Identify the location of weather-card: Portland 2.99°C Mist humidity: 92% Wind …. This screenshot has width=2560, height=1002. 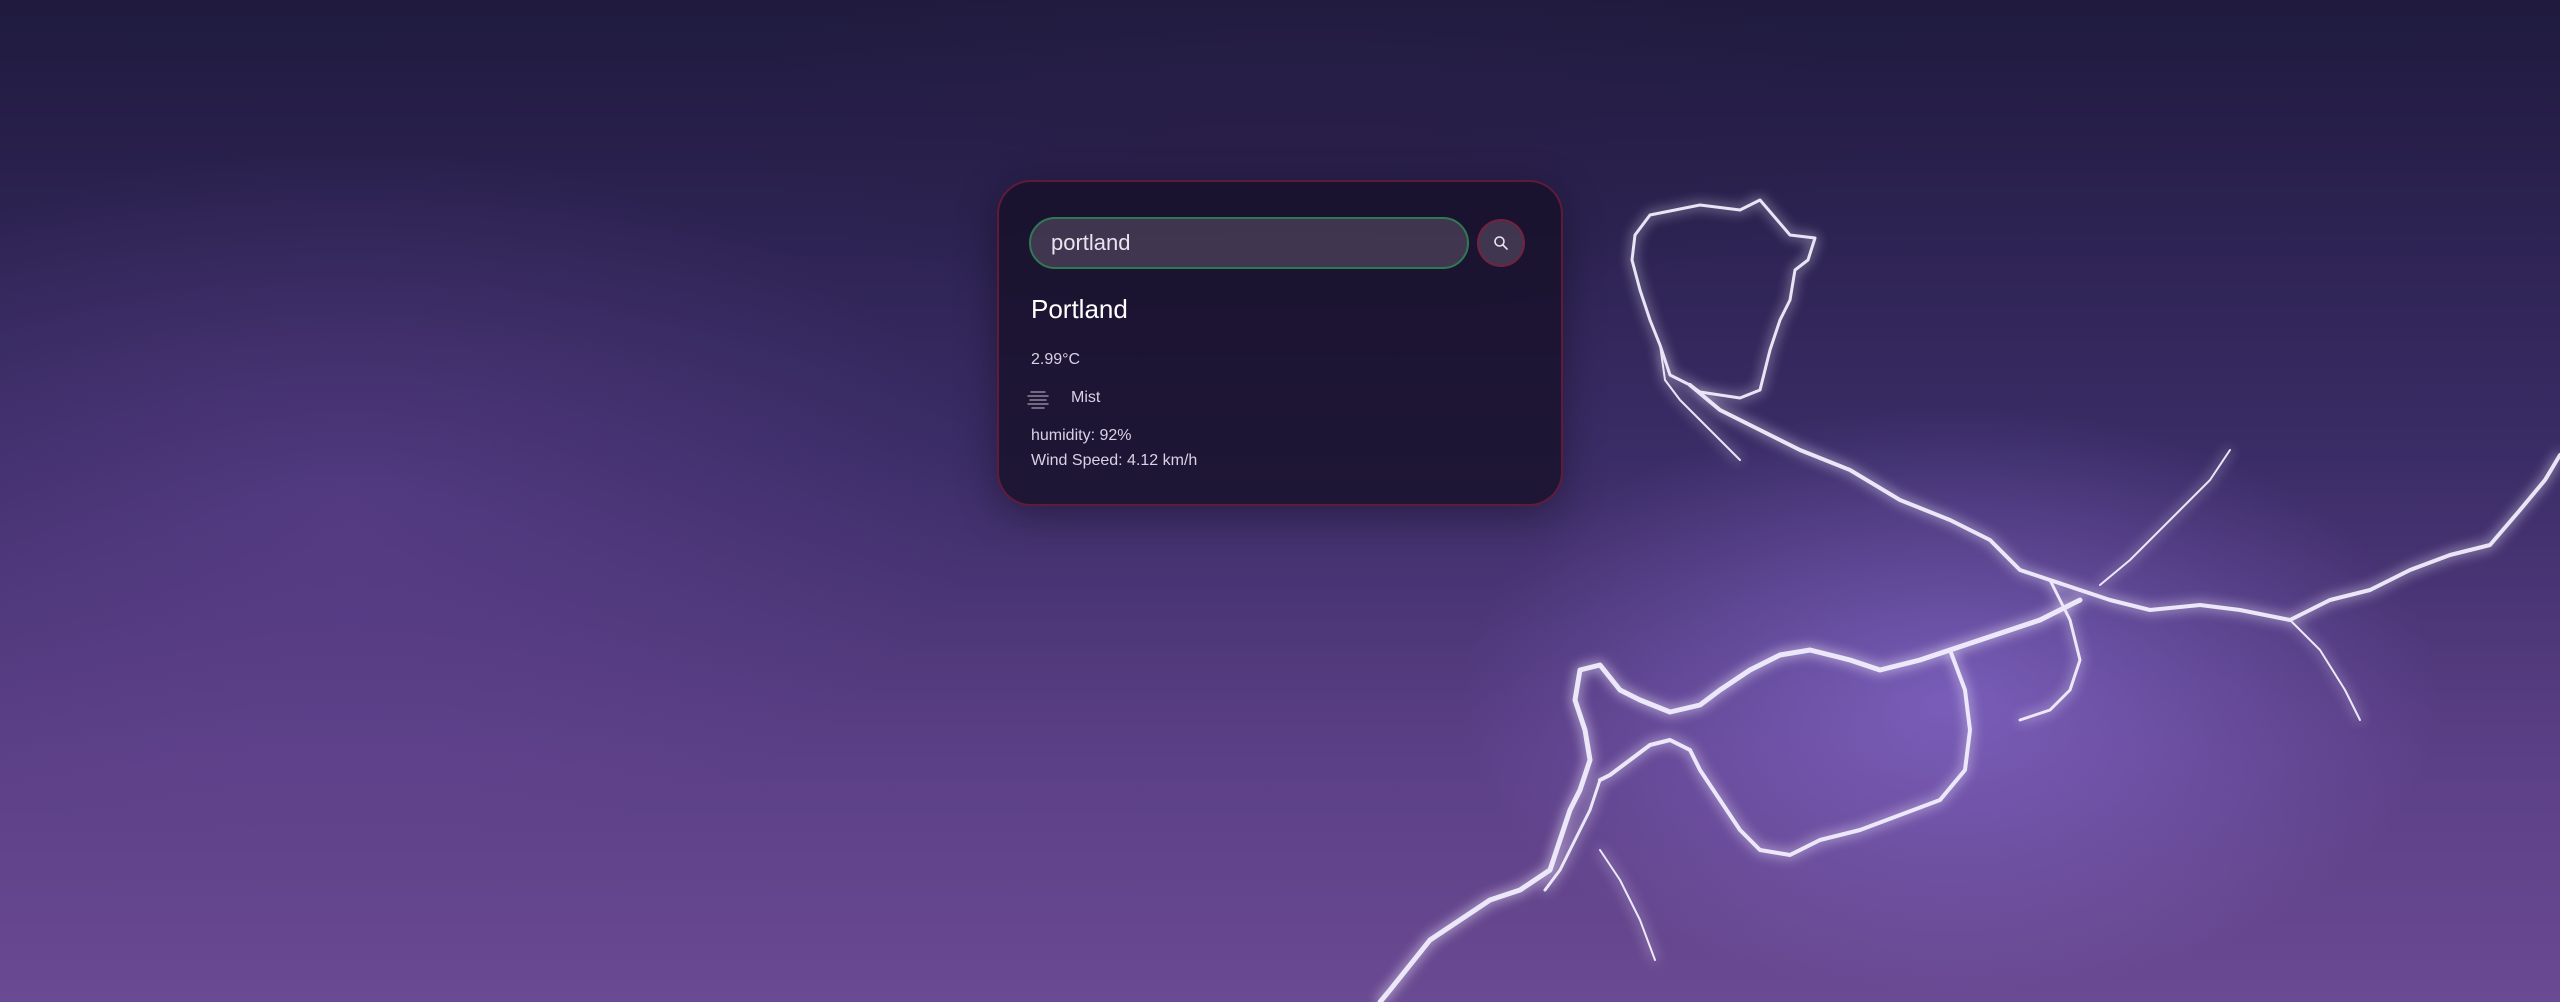
(1280, 343).